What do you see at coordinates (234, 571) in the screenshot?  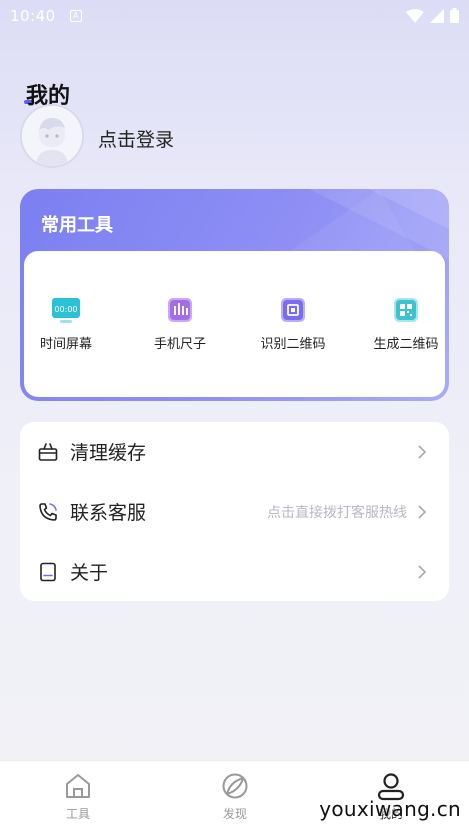 I see `menu-about: 关于` at bounding box center [234, 571].